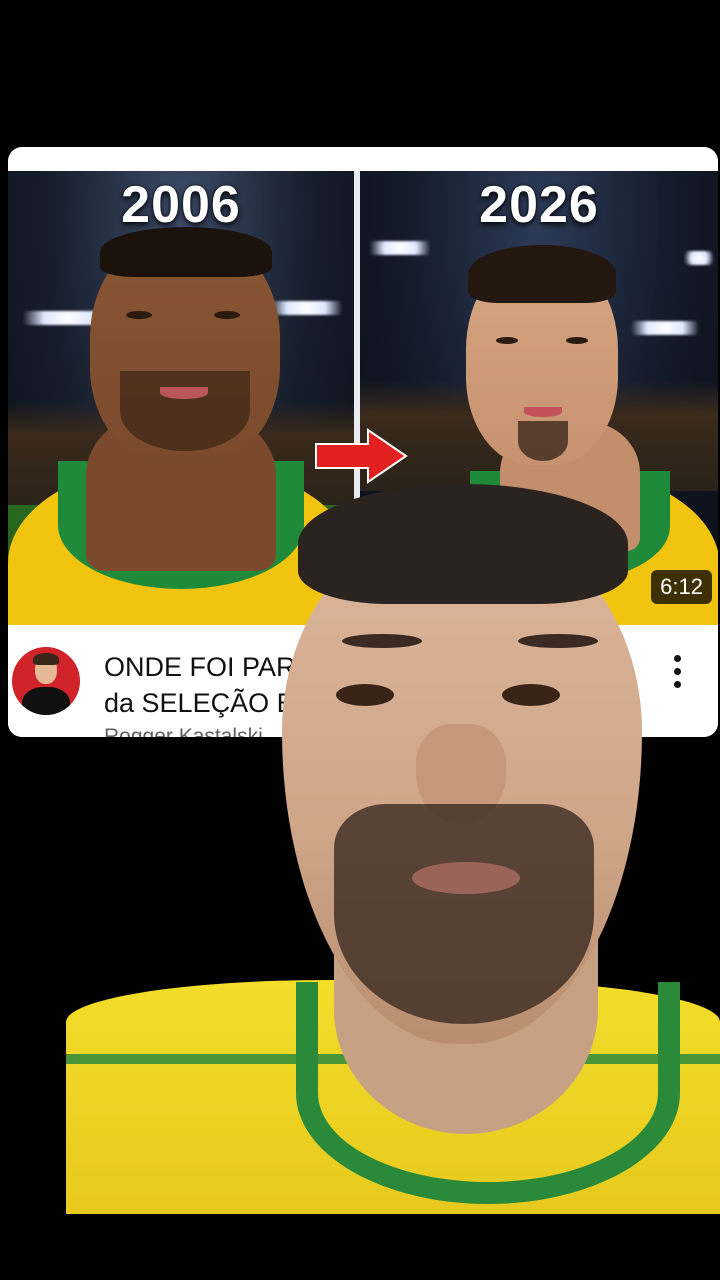 This screenshot has width=720, height=1280. I want to click on eye-right, so click(531, 695).